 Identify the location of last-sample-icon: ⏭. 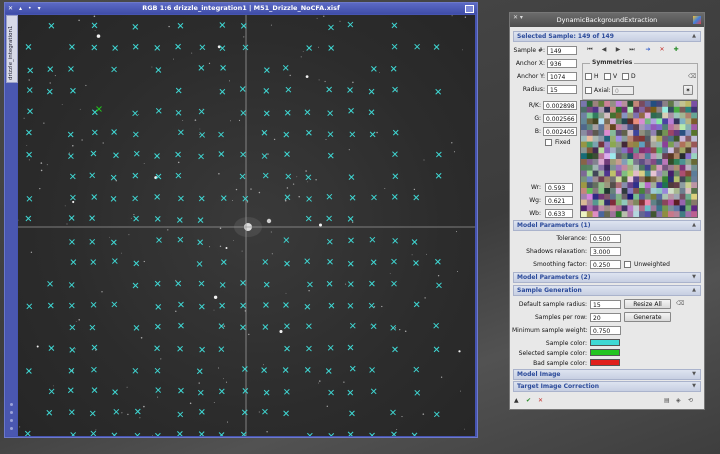
(632, 50).